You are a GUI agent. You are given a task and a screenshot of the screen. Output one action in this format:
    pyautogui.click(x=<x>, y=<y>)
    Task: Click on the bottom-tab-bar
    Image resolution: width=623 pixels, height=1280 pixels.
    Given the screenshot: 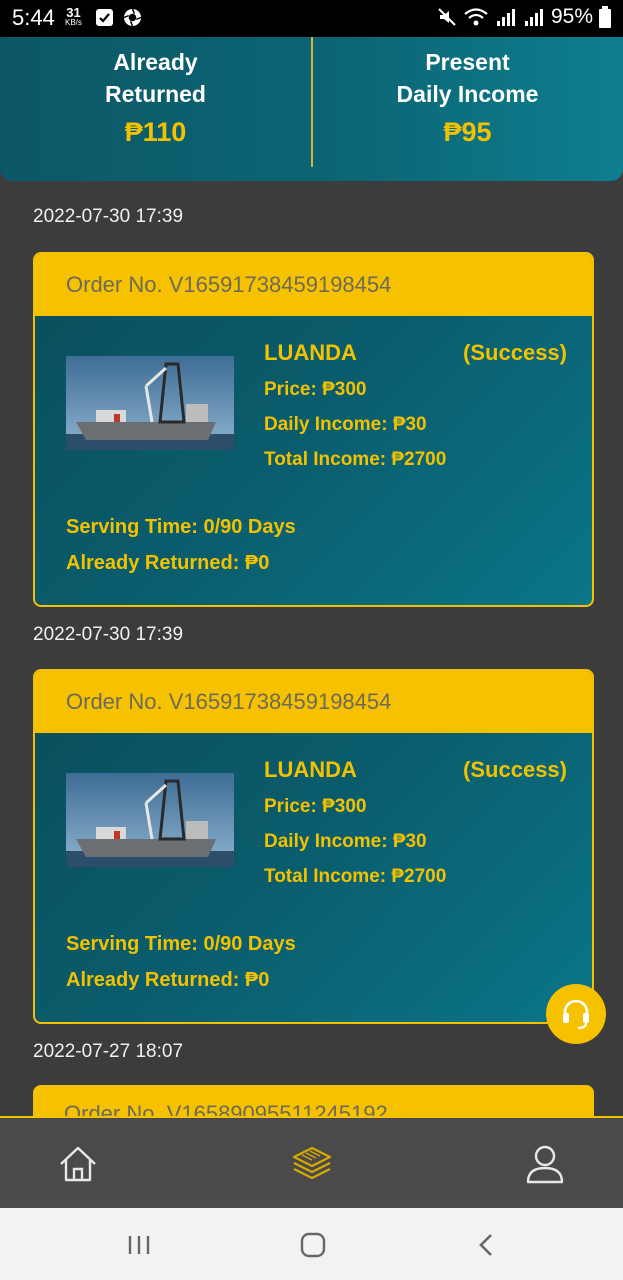 What is the action you would take?
    pyautogui.click(x=311, y=1162)
    